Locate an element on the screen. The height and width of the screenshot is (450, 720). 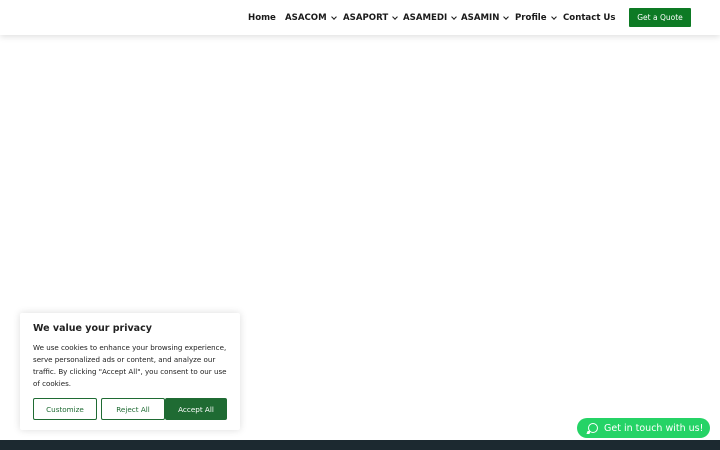
nav-asamedi: ASAMEDI is located at coordinates (430, 18).